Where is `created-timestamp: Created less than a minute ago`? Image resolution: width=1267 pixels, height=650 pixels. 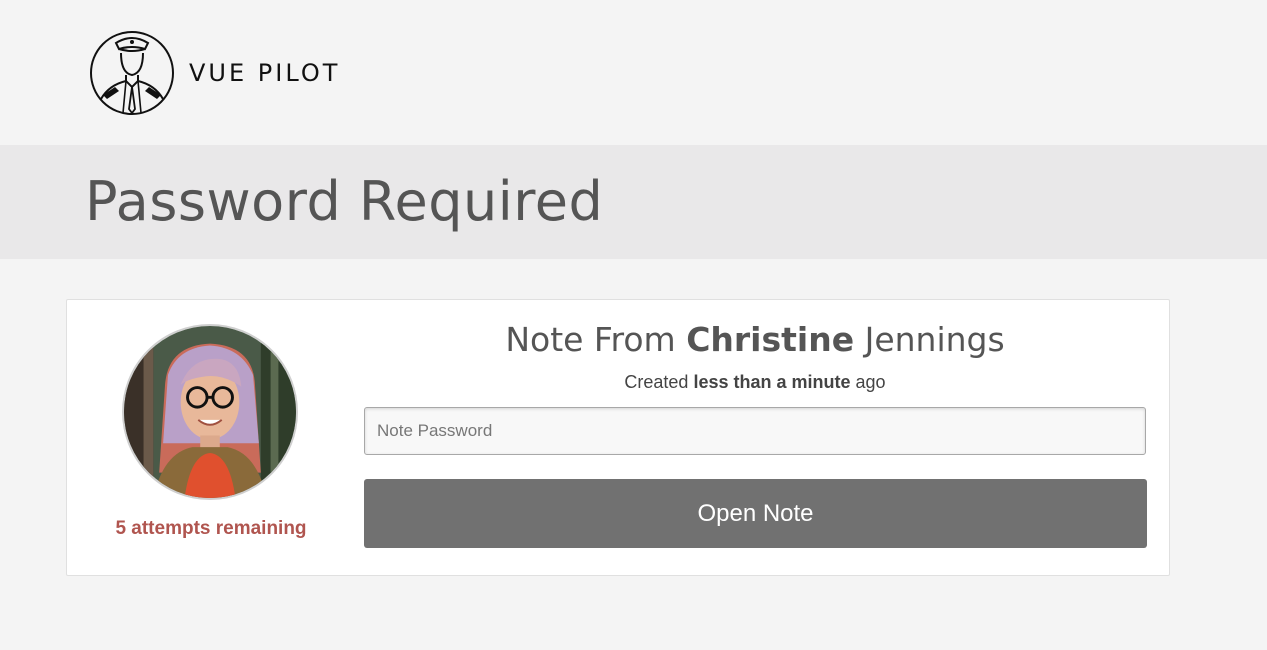 created-timestamp: Created less than a minute ago is located at coordinates (755, 382).